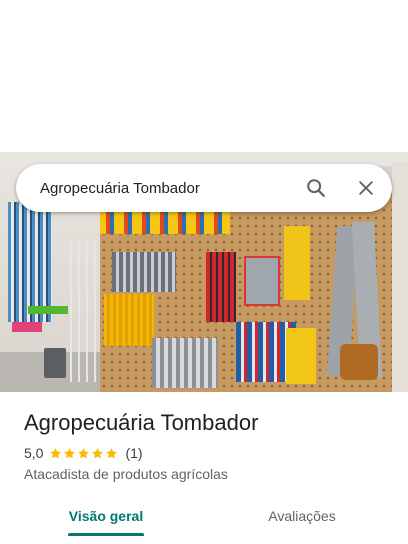 This screenshot has height=544, width=408. Describe the element at coordinates (204, 516) in the screenshot. I see `tab-bar: Visão geral Avaliações` at that location.